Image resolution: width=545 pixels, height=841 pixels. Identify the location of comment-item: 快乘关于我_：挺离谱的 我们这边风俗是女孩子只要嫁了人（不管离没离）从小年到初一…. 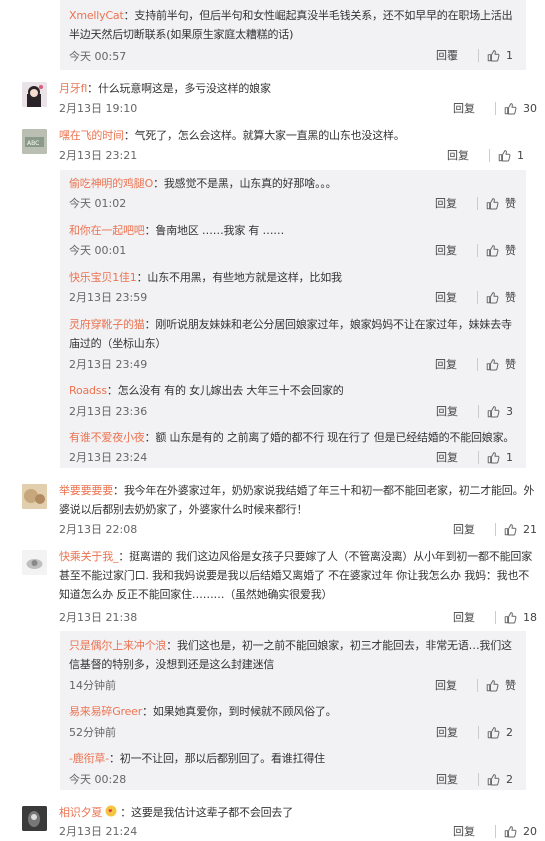
(279, 587).